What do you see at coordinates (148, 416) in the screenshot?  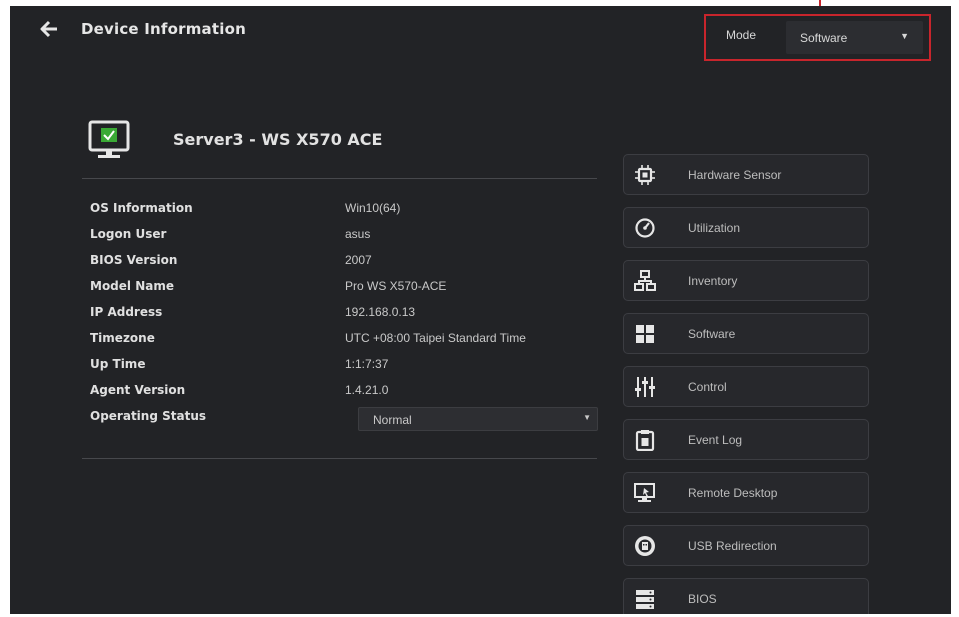 I see `info-key: Operating Status` at bounding box center [148, 416].